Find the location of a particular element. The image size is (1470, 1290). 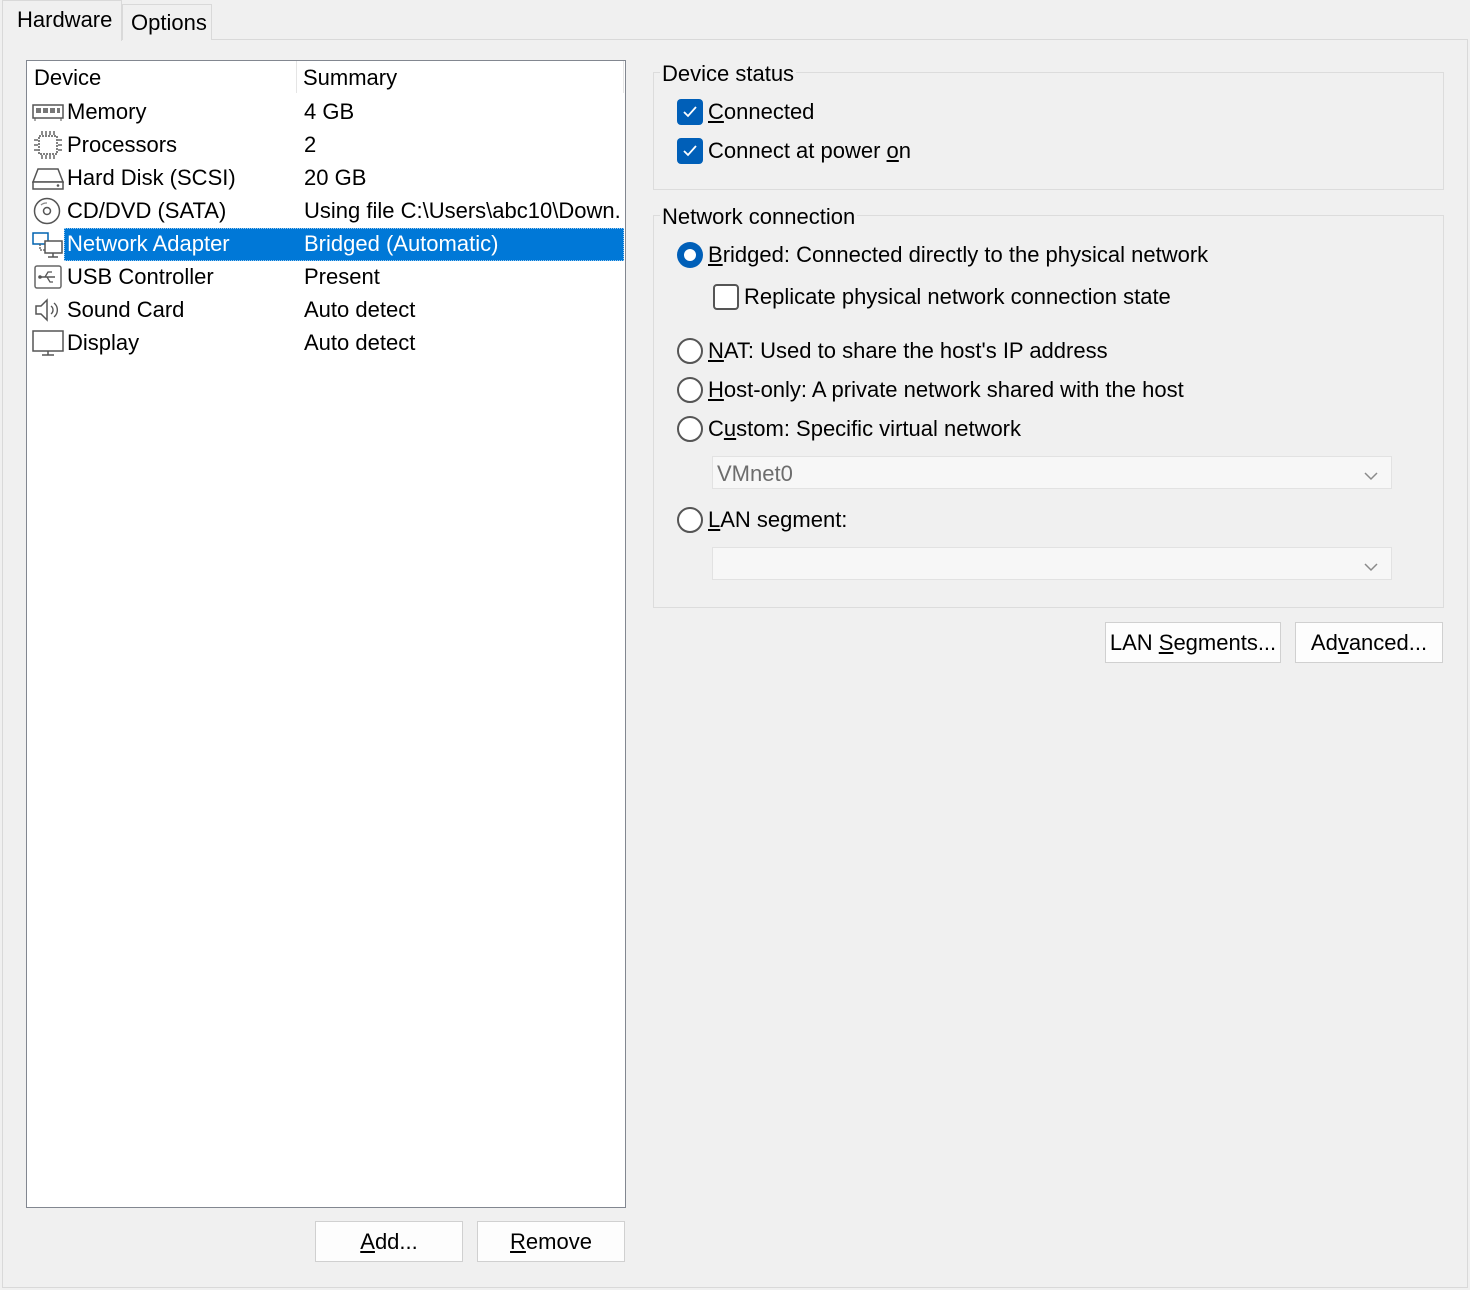

device-row-memory: Memory 4 GB is located at coordinates (327, 112).